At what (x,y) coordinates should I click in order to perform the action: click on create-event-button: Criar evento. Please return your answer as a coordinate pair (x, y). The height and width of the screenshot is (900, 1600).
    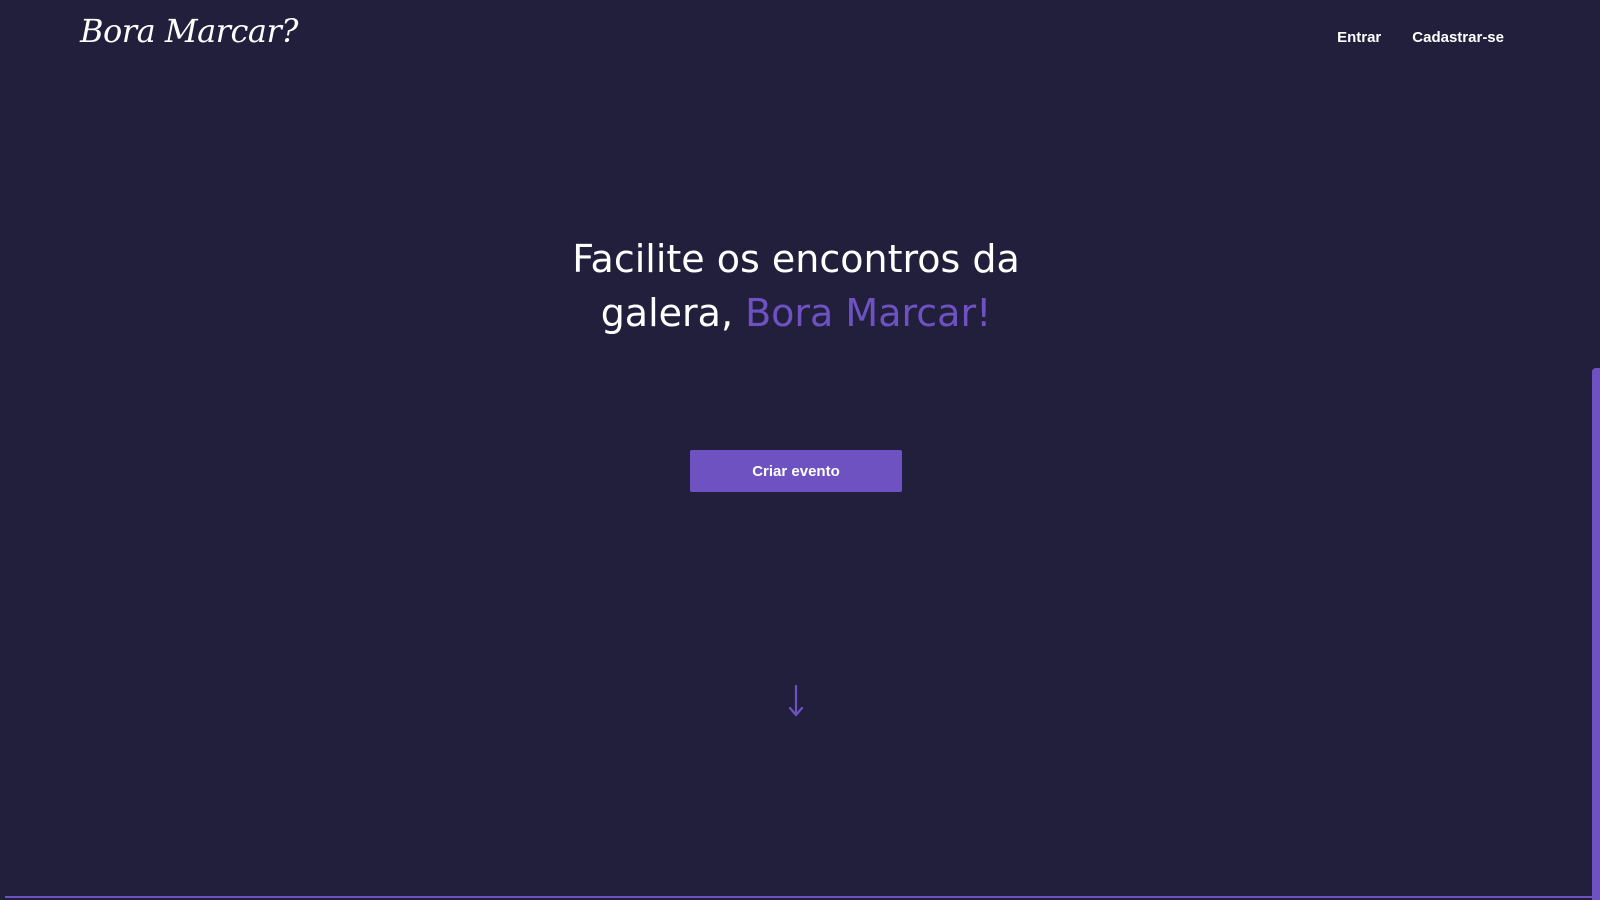
    Looking at the image, I should click on (796, 471).